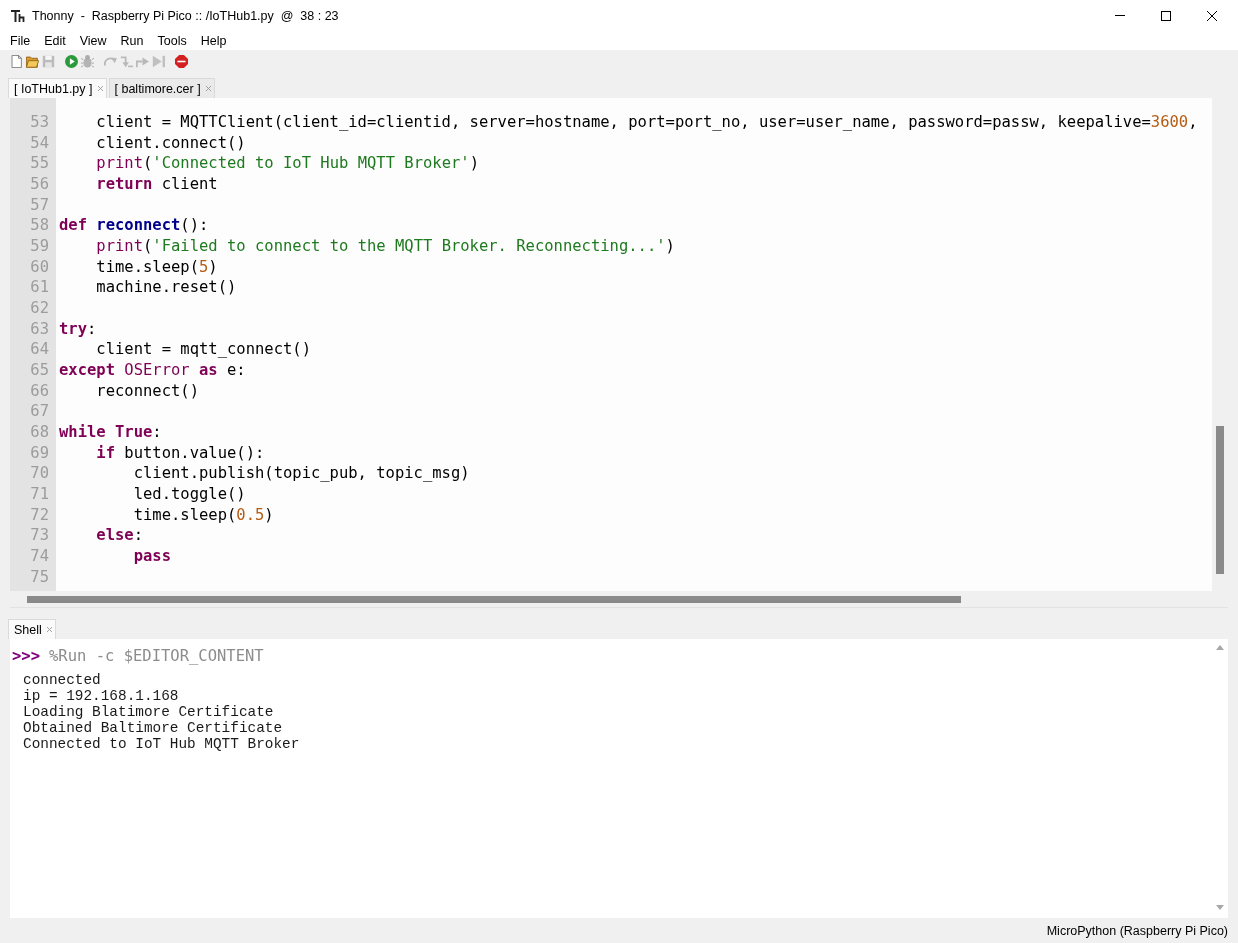 The image size is (1238, 943). What do you see at coordinates (126, 61) in the screenshot?
I see `down-arrow-icon` at bounding box center [126, 61].